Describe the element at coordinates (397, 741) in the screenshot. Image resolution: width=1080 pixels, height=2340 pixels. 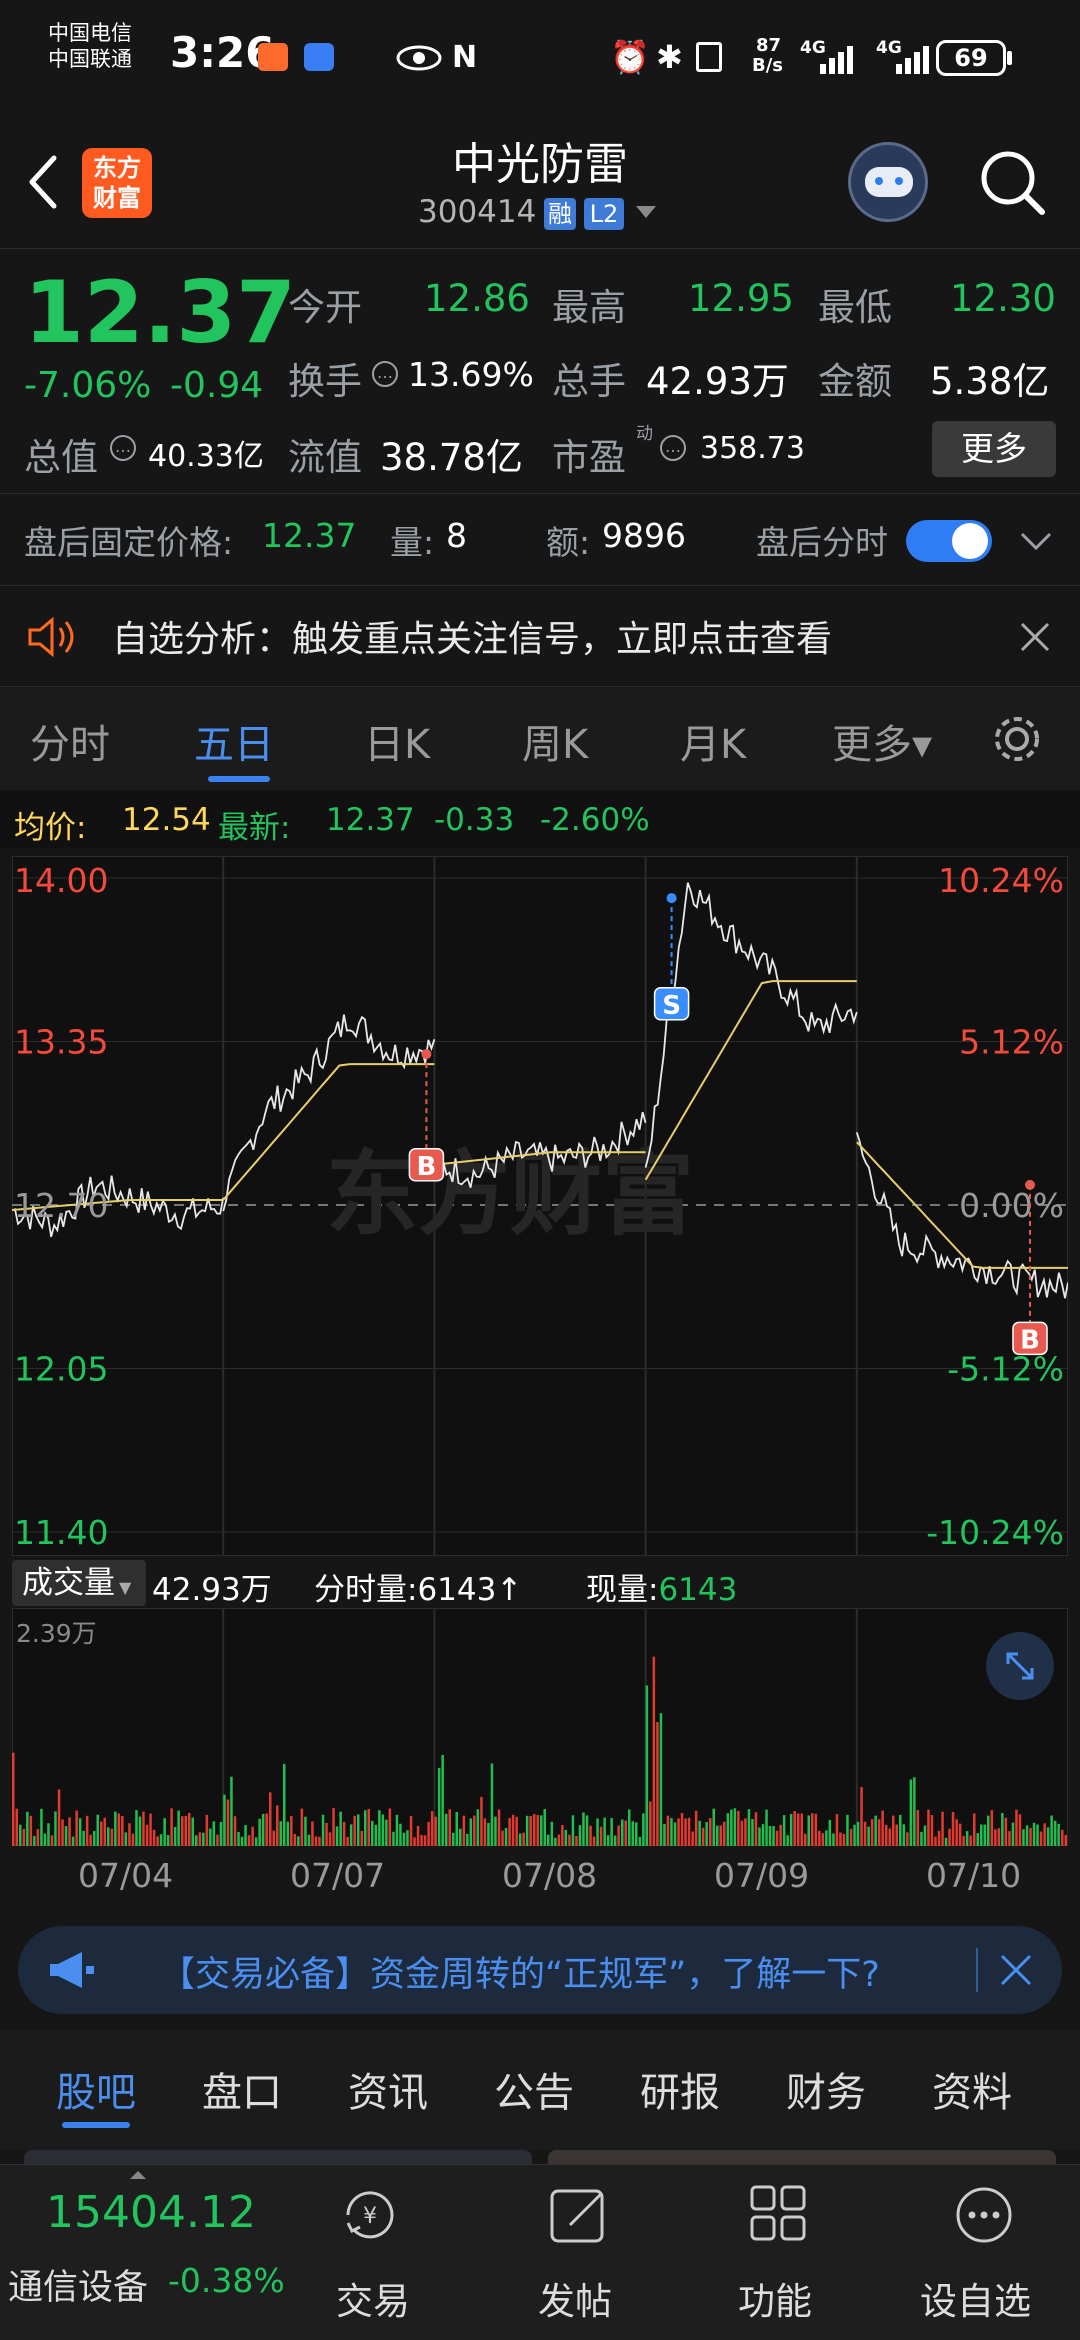
I see `tab-daily-k: 日K` at that location.